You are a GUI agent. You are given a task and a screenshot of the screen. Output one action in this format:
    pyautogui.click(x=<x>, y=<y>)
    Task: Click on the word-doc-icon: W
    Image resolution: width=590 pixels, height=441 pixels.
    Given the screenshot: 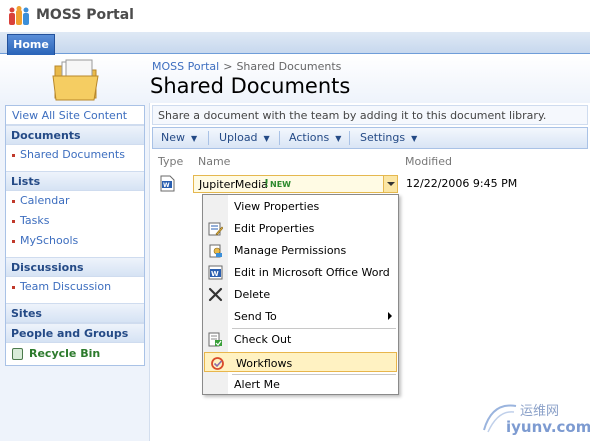 What is the action you would take?
    pyautogui.click(x=167, y=183)
    